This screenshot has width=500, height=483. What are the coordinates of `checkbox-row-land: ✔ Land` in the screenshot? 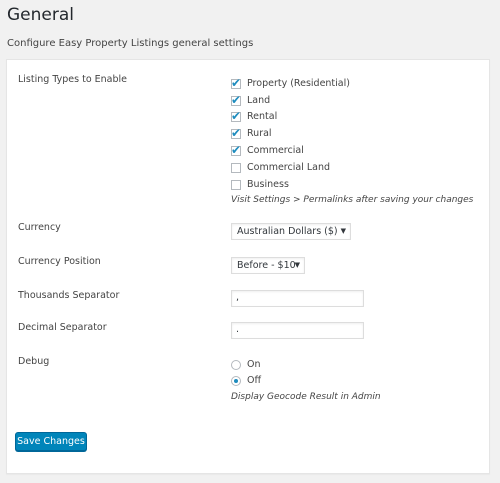 It's located at (251, 99).